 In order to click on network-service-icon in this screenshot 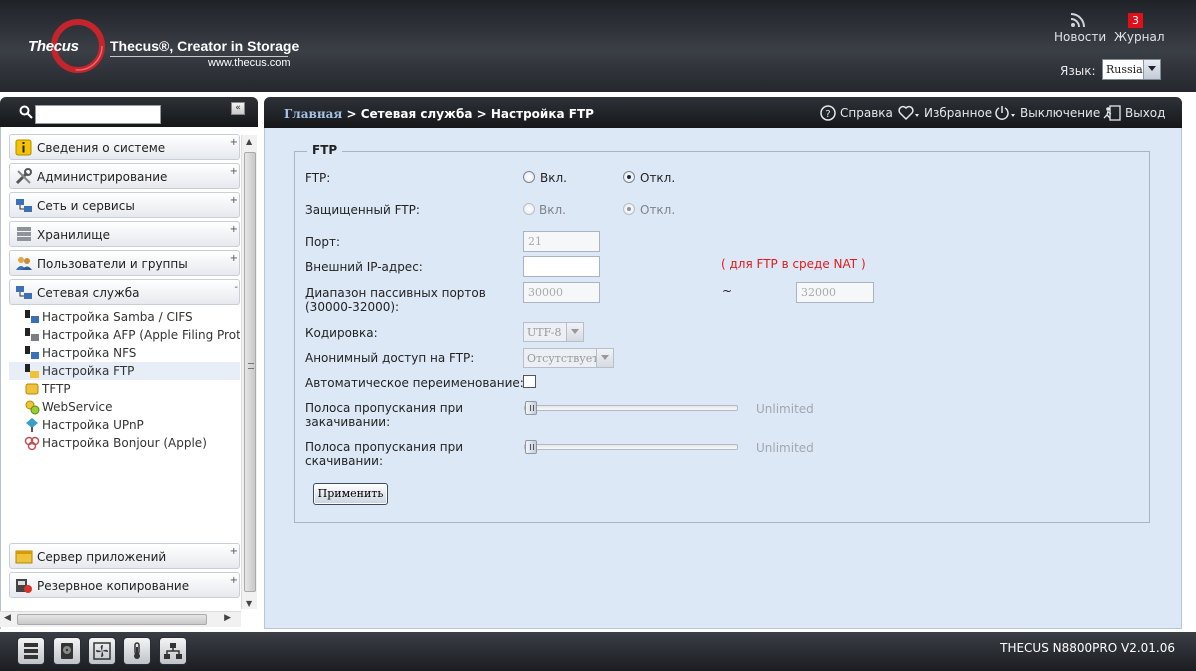, I will do `click(24, 292)`.